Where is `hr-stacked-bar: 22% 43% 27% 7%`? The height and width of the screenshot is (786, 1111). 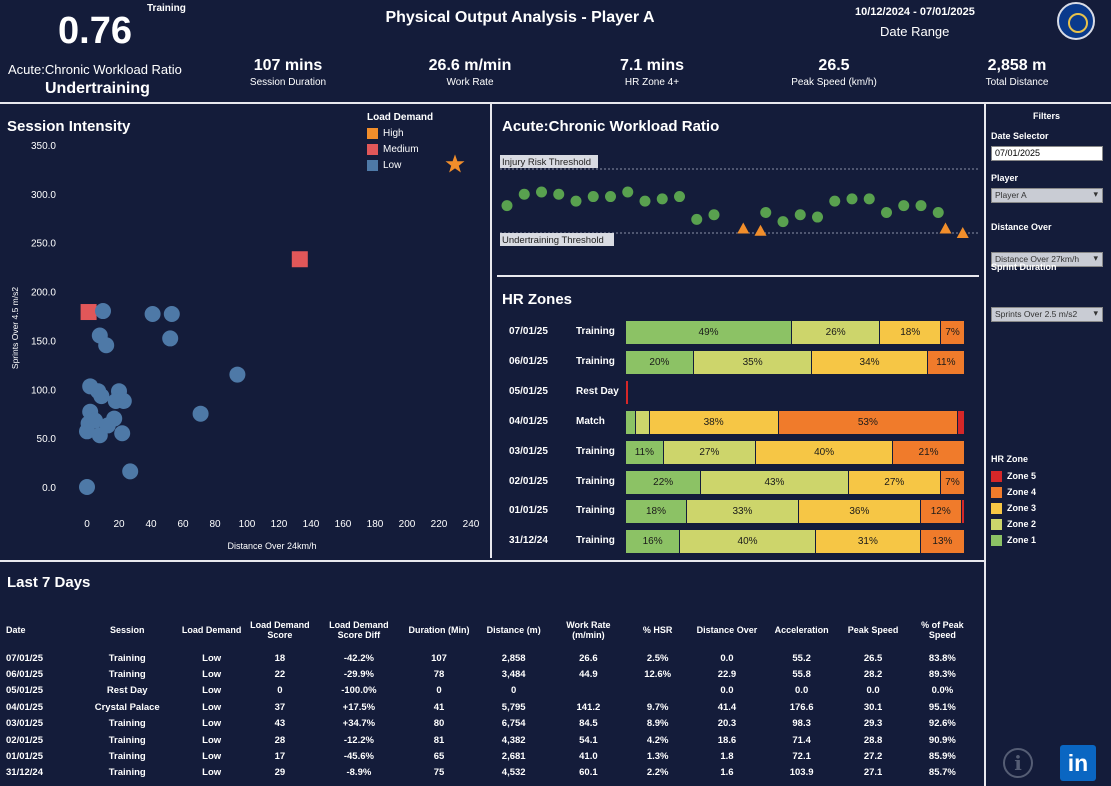 hr-stacked-bar: 22% 43% 27% 7% is located at coordinates (795, 482).